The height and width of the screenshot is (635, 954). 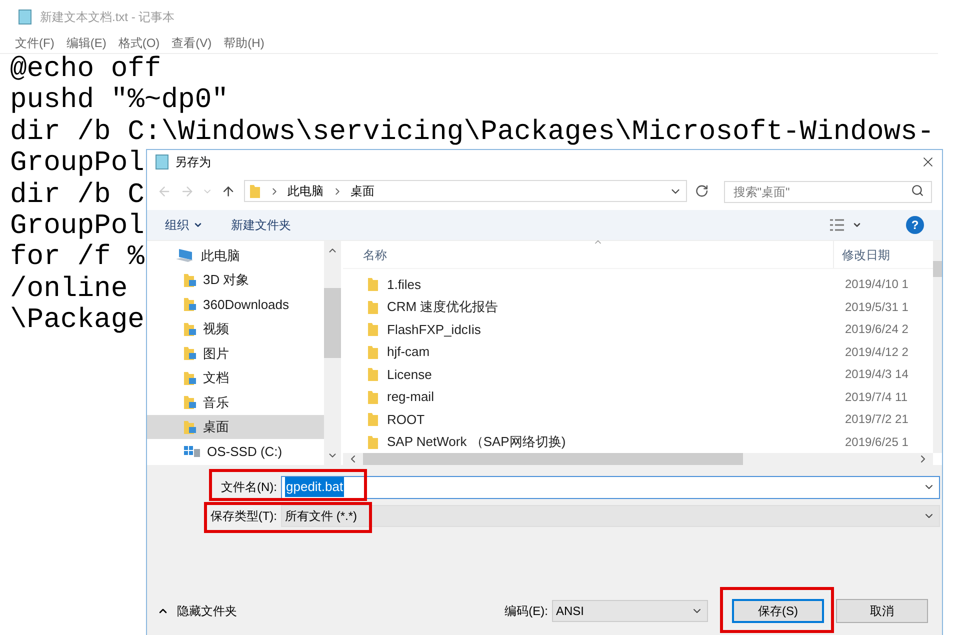 I want to click on column-header: 名称, so click(x=588, y=255).